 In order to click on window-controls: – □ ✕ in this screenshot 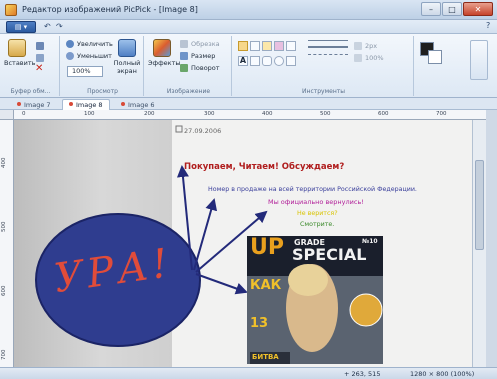, I will do `click(457, 9)`.